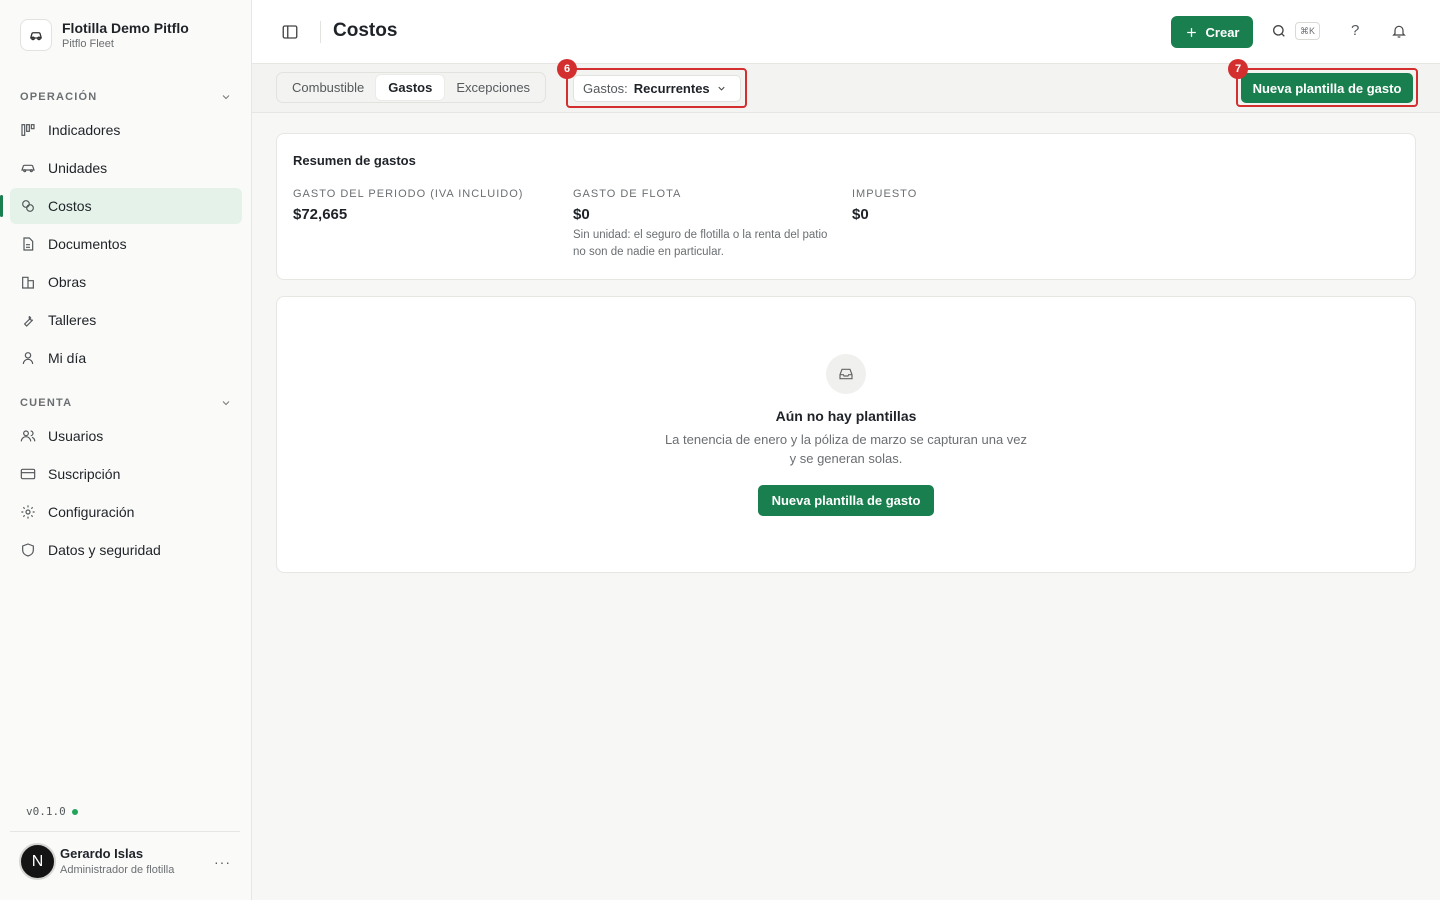 The image size is (1440, 900). Describe the element at coordinates (408, 194) in the screenshot. I see `stat-label: GASTO DEL PERIODO (IVA INCLUIDO)` at that location.